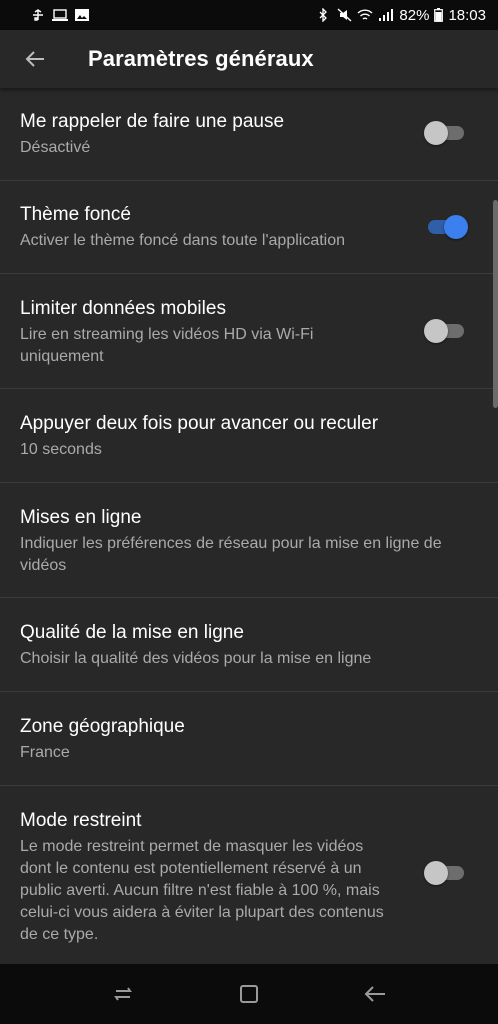  I want to click on battery-icon, so click(439, 15).